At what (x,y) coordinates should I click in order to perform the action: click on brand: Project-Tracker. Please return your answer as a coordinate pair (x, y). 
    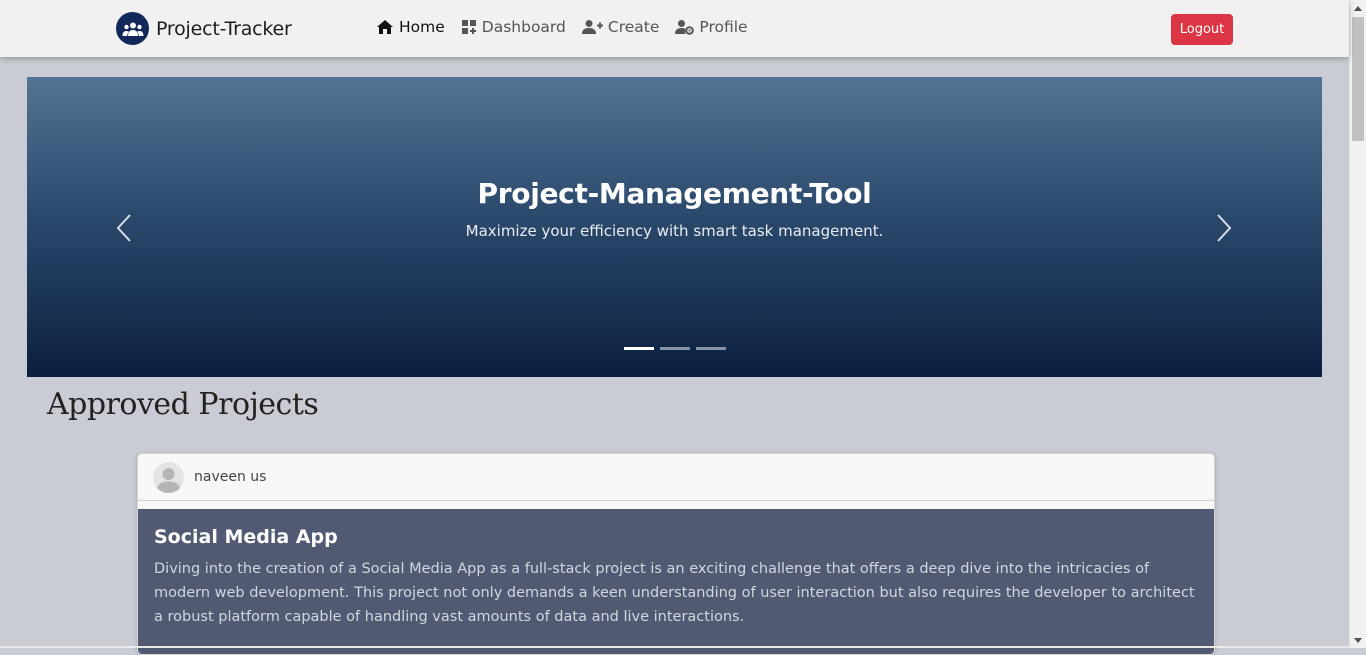
    Looking at the image, I should click on (204, 28).